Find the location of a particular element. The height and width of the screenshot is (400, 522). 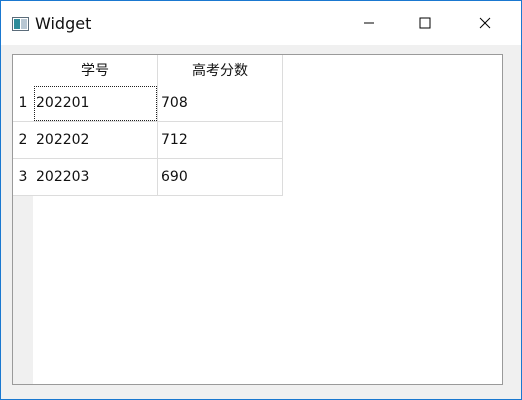

maximize-icon is located at coordinates (425, 23).